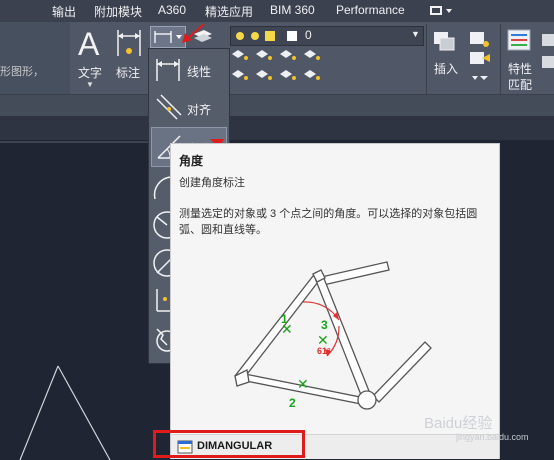 The width and height of the screenshot is (554, 460). I want to click on dimension-button-label: 标注, so click(128, 73).